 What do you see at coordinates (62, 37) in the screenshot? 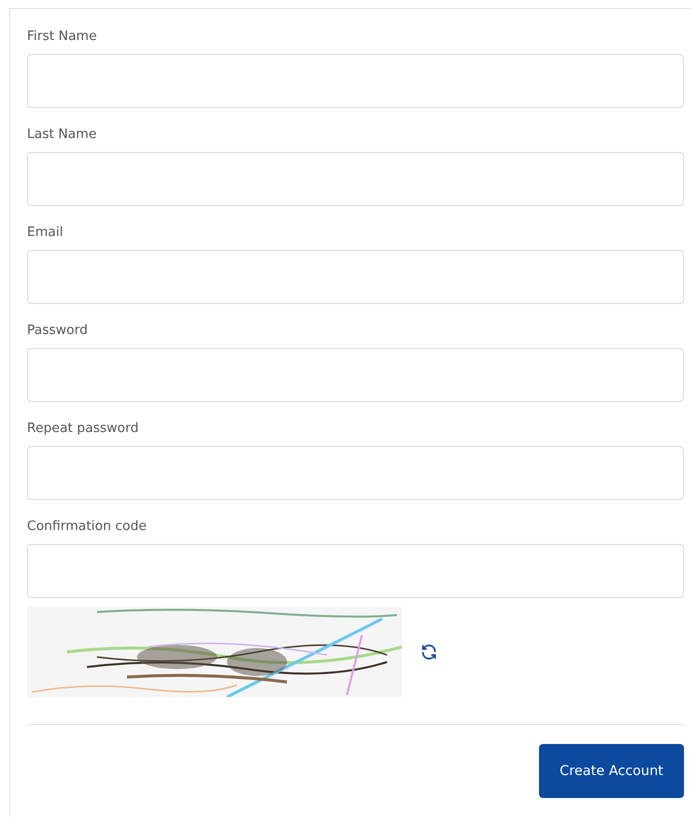
I see `field-label: First Name` at bounding box center [62, 37].